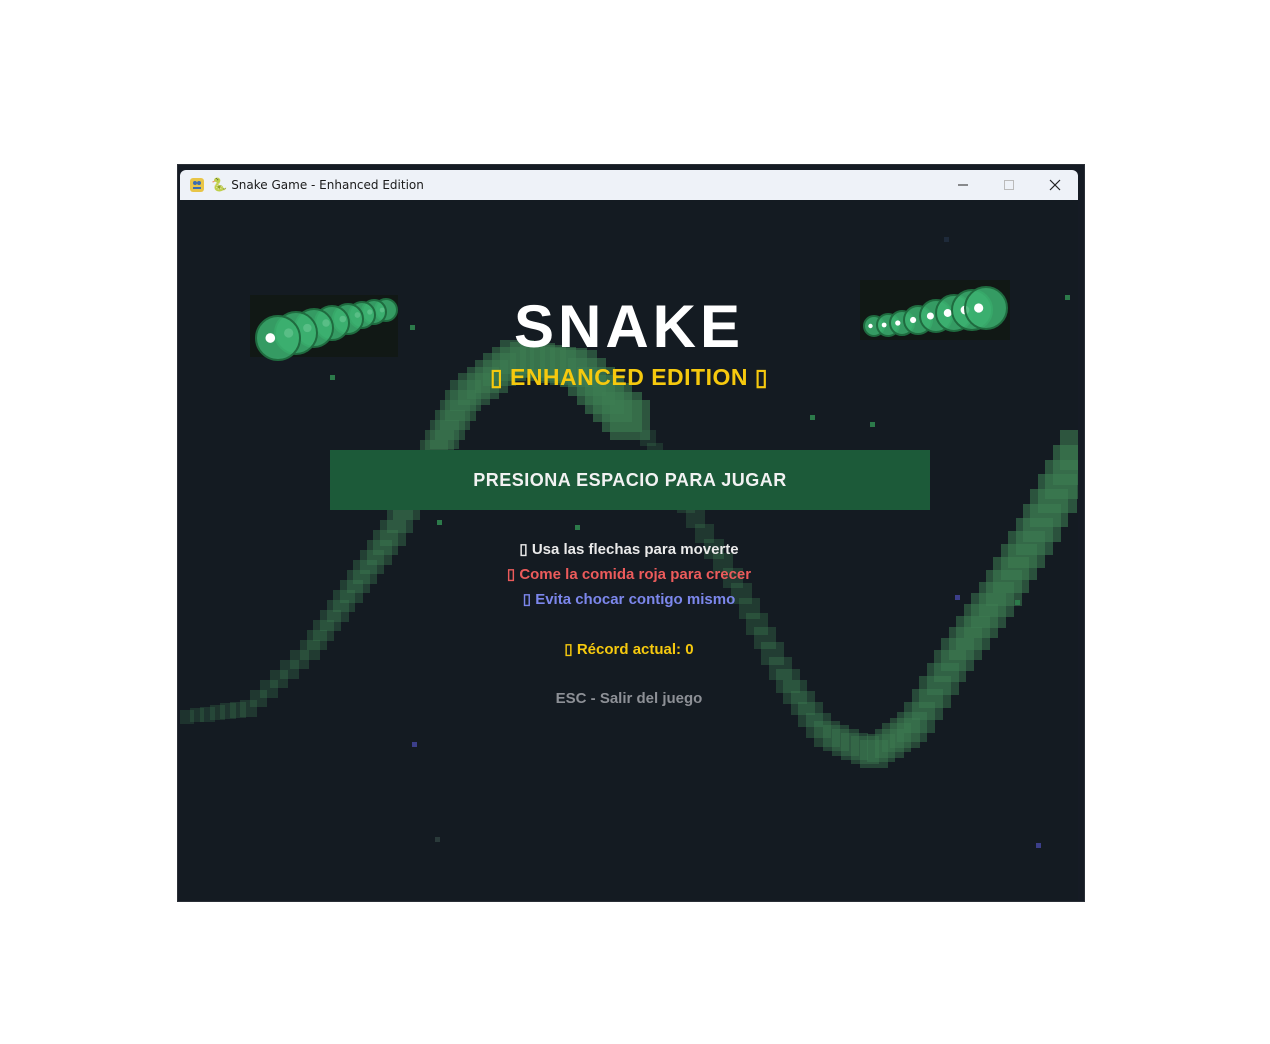 The width and height of the screenshot is (1270, 1044). I want to click on close-icon, so click(1055, 185).